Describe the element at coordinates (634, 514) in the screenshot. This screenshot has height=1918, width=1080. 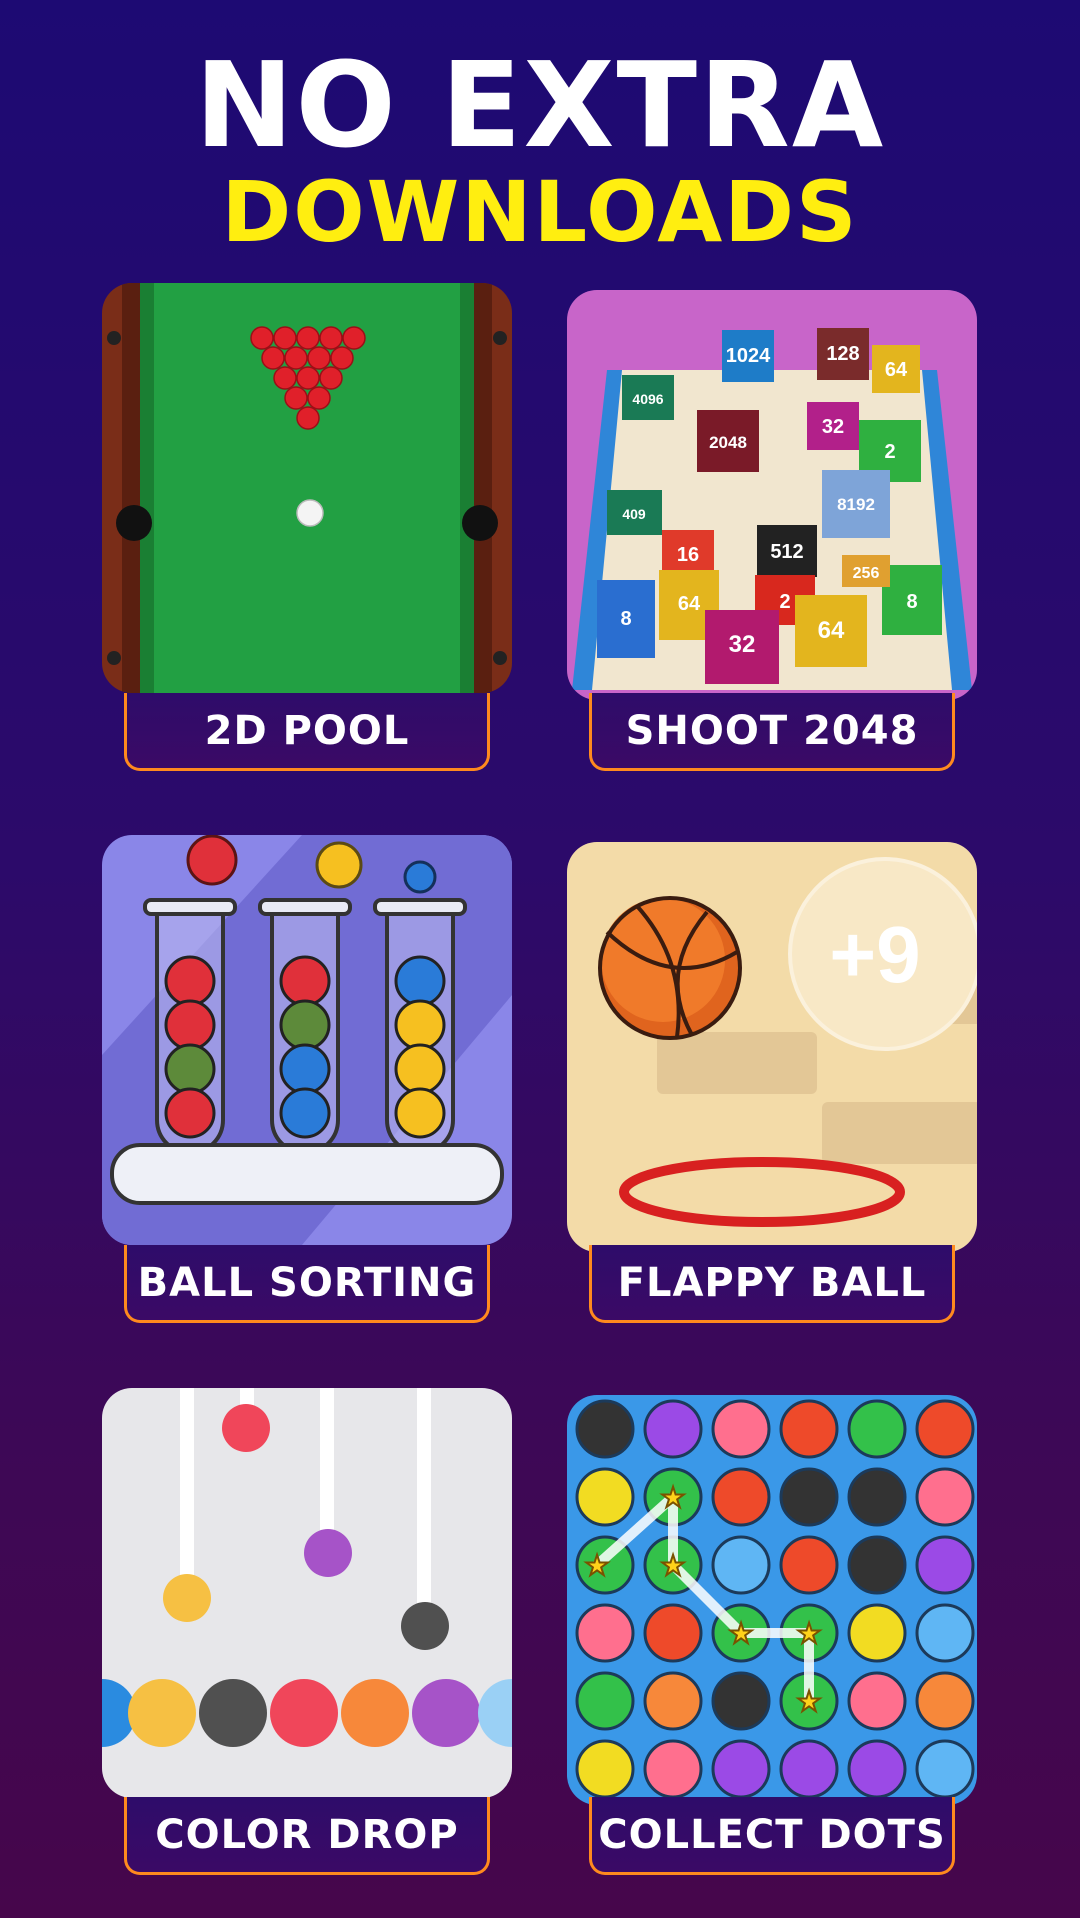
I see `cube-number: 409` at that location.